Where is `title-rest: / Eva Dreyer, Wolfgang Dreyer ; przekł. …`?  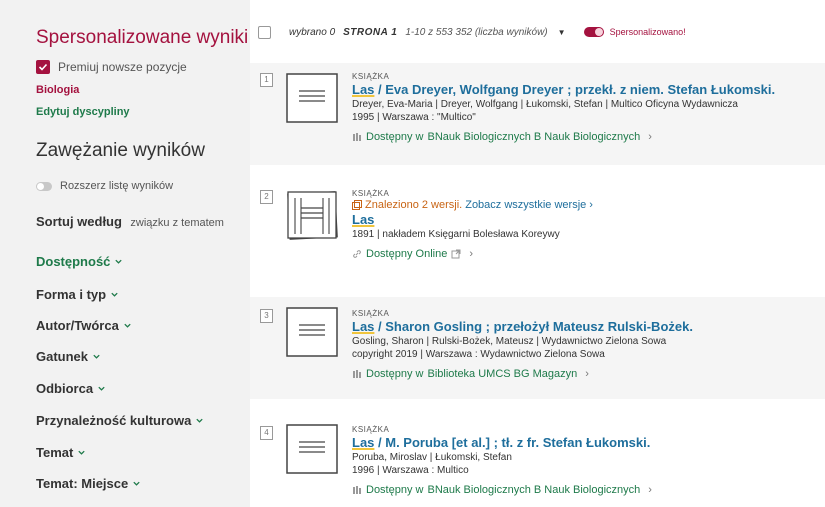
title-rest: / Eva Dreyer, Wolfgang Dreyer ; przekł. … is located at coordinates (574, 89).